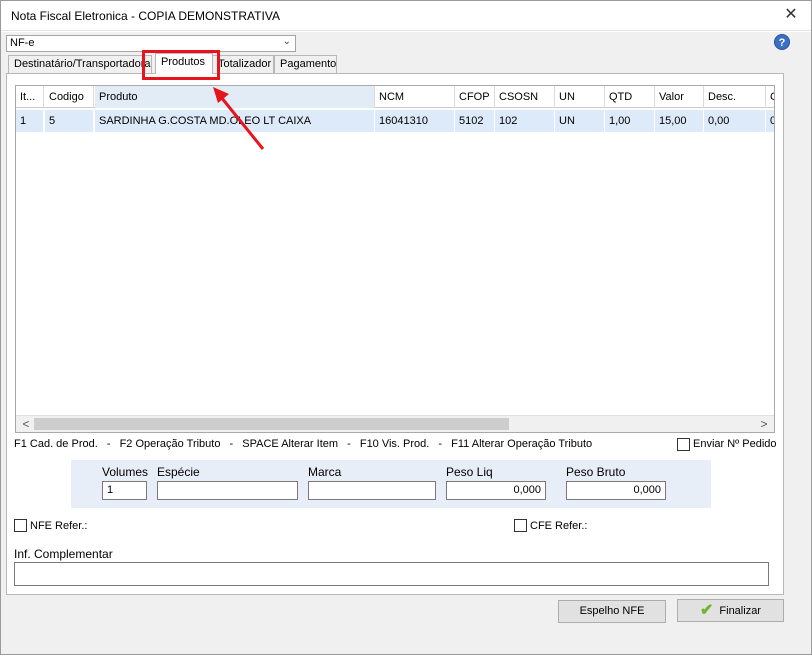 This screenshot has height=656, width=812. What do you see at coordinates (580, 97) in the screenshot?
I see `col-header: UN` at bounding box center [580, 97].